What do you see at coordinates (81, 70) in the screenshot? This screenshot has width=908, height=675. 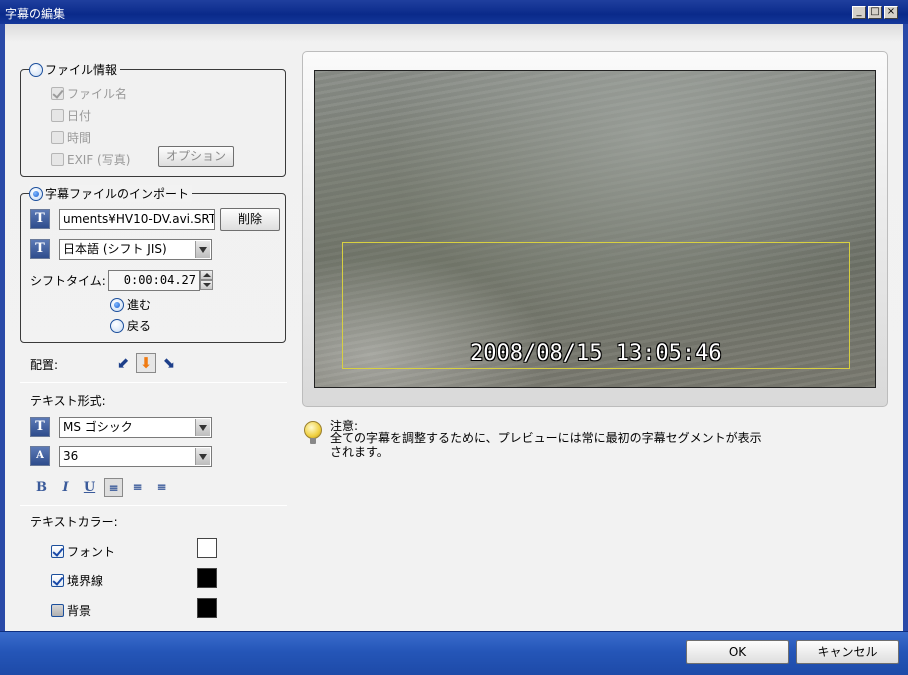 I see `file-info-legend: ファイル情報` at bounding box center [81, 70].